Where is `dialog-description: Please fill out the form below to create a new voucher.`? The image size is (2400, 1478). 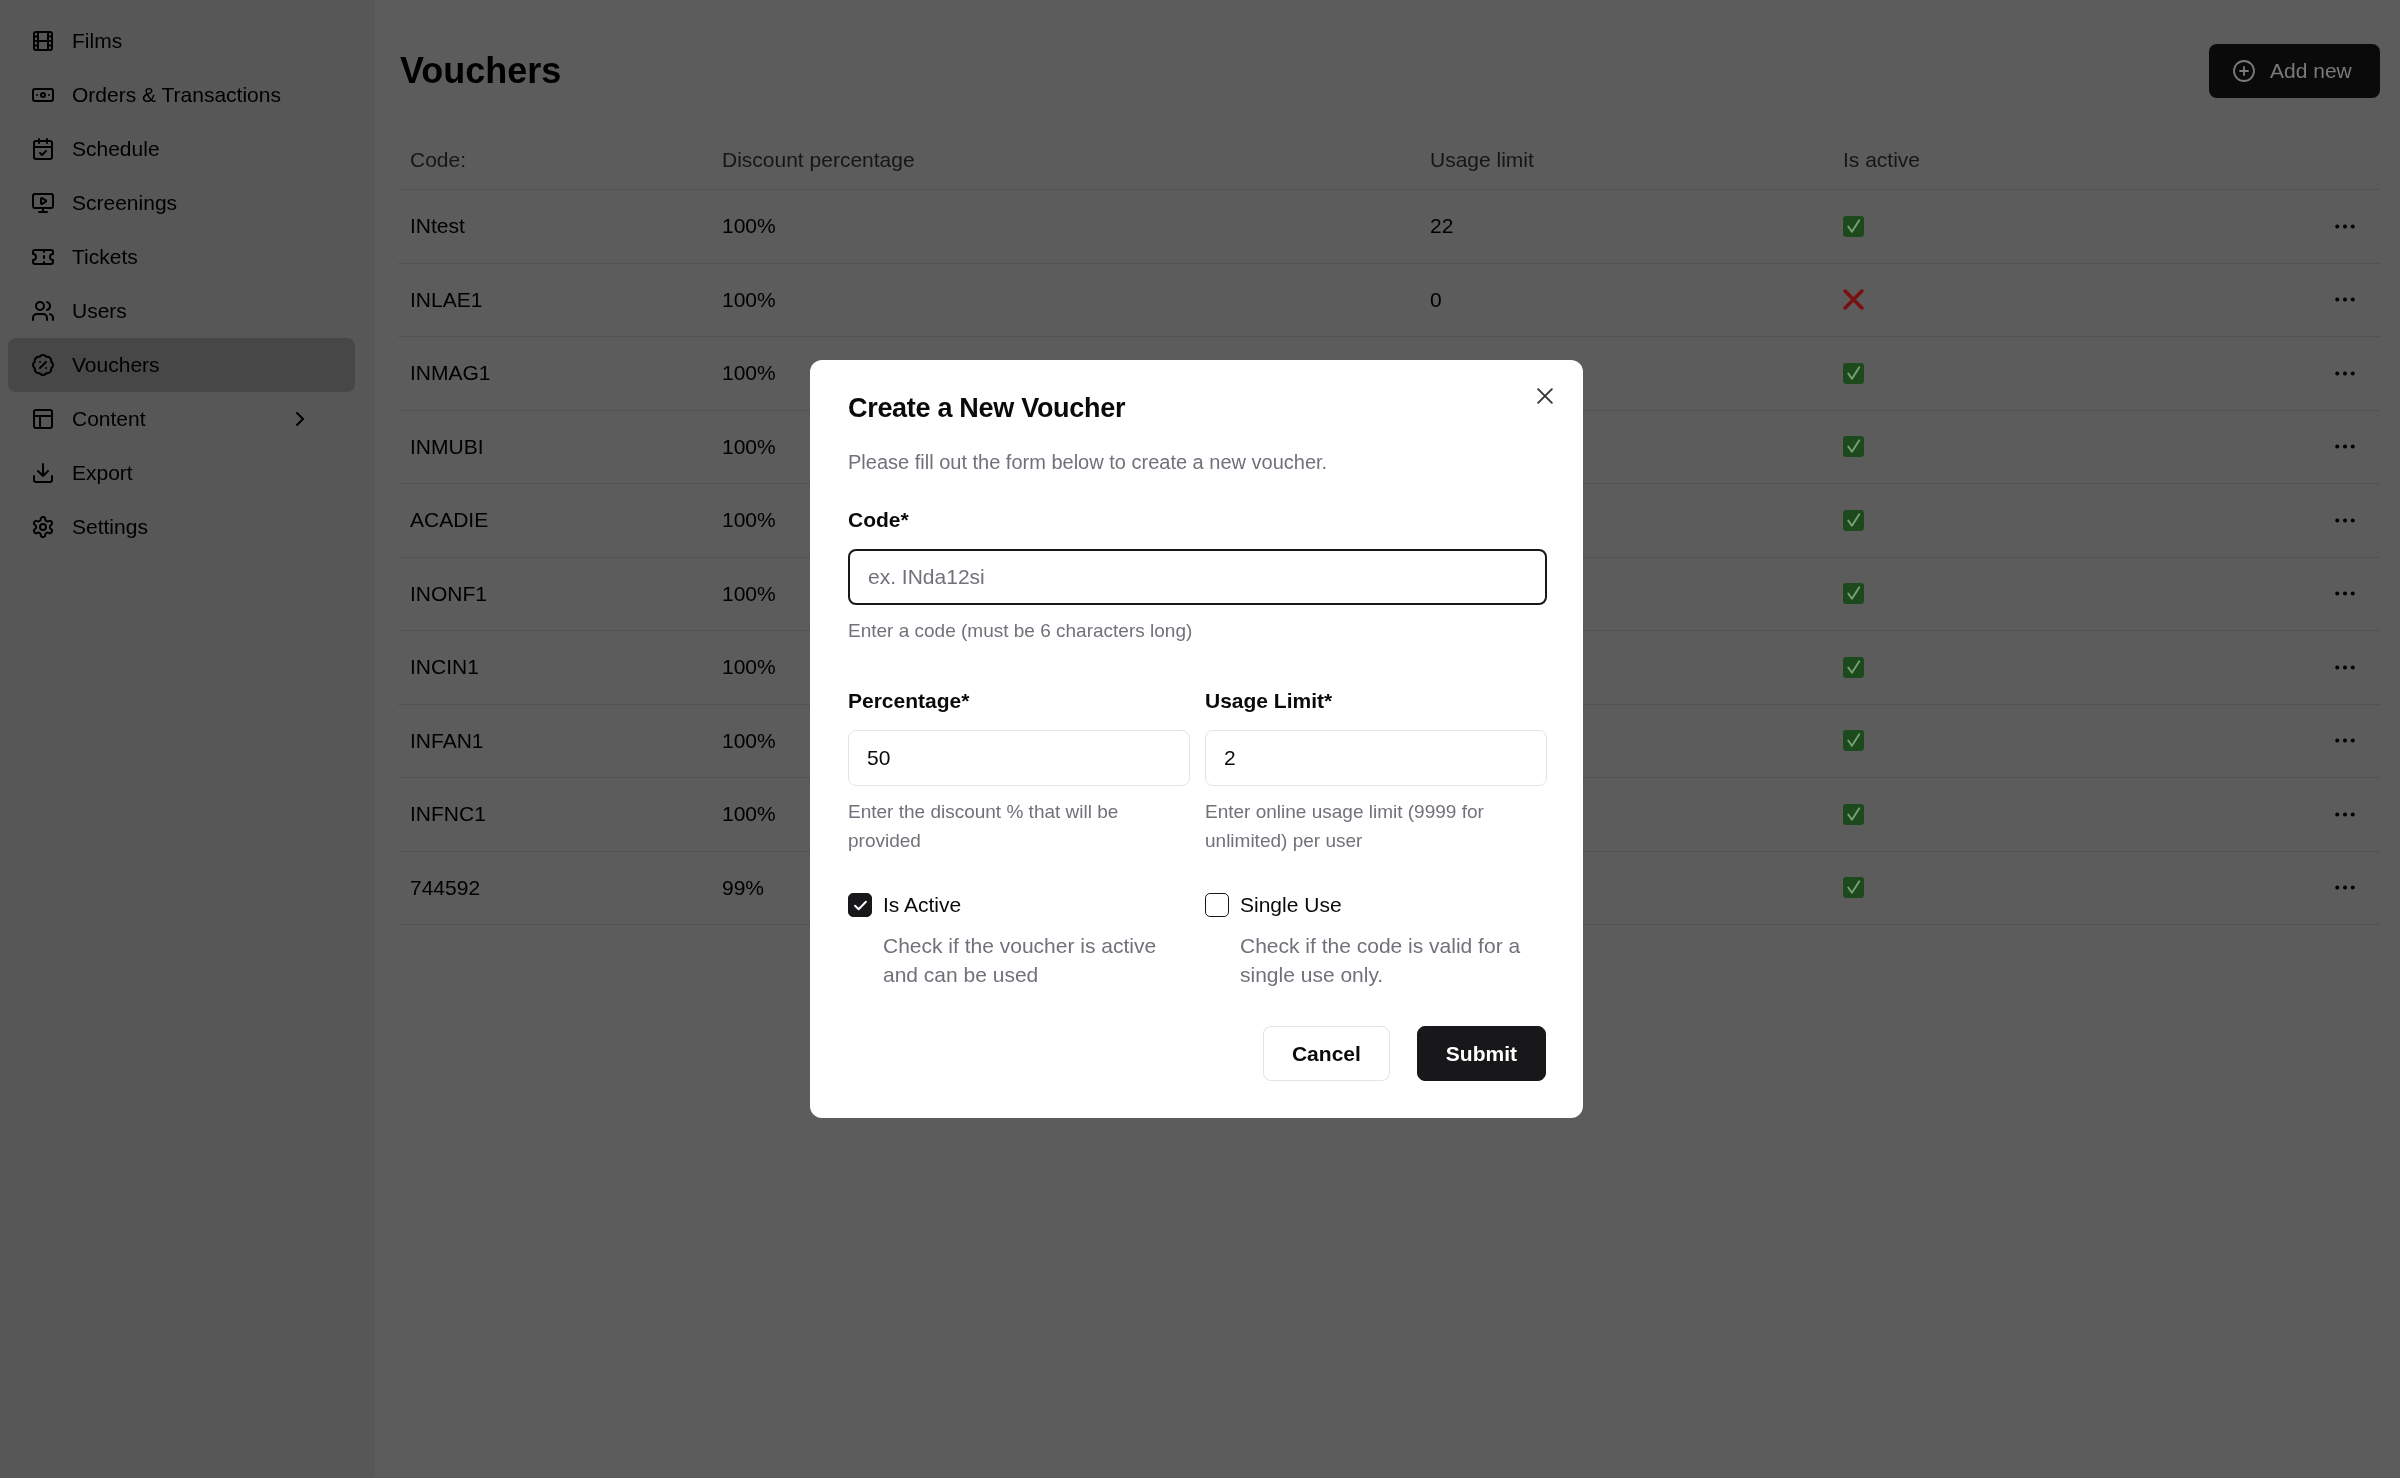
dialog-description: Please fill out the form below to create a new voucher. is located at coordinates (1088, 462).